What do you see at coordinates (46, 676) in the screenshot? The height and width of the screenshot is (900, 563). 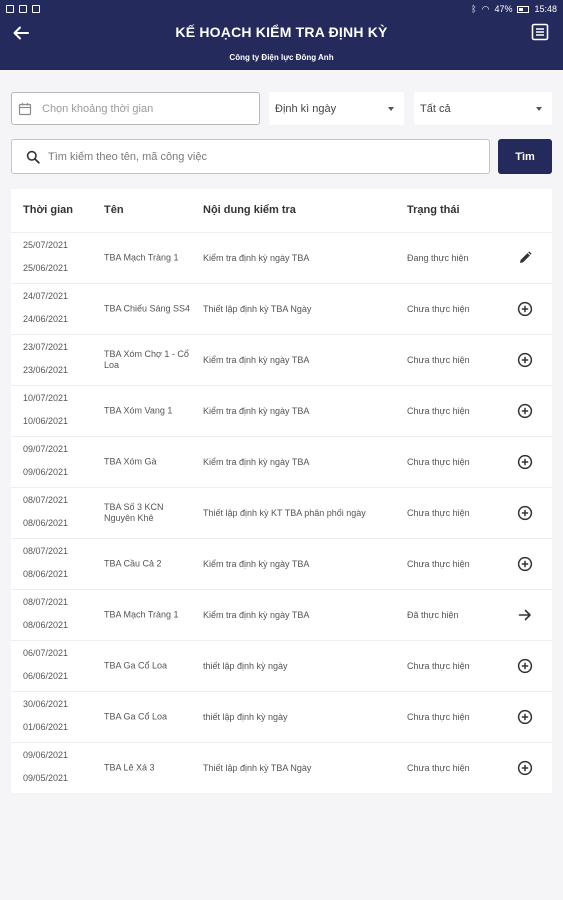 I see `date-start: 06/06/2021` at bounding box center [46, 676].